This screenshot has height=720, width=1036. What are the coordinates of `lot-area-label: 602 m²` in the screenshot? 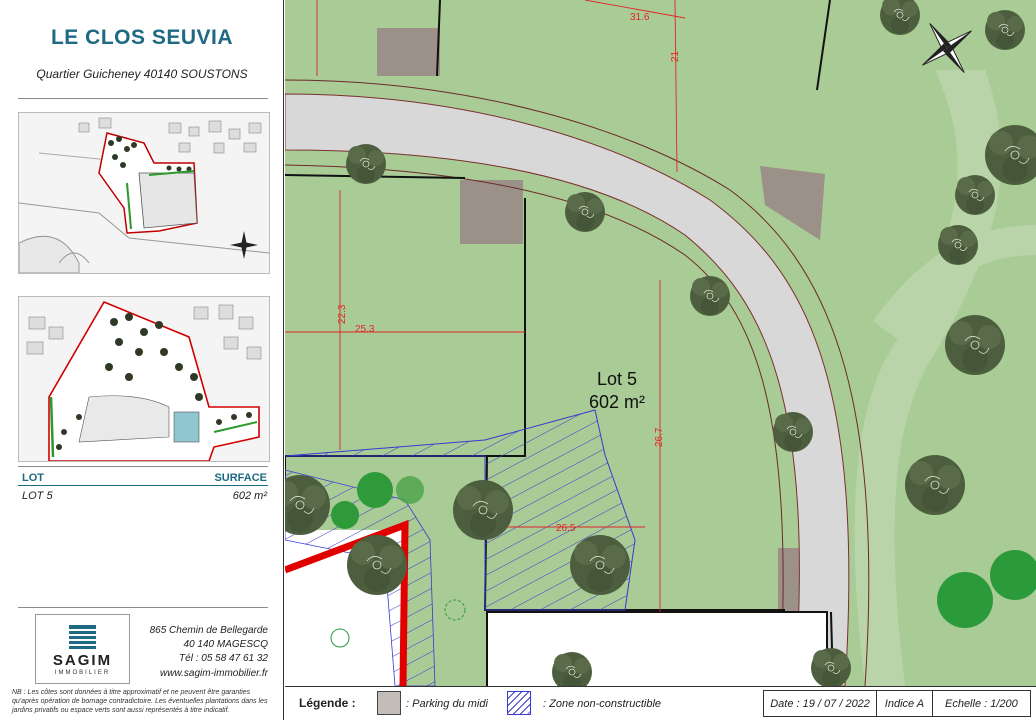 It's located at (617, 402).